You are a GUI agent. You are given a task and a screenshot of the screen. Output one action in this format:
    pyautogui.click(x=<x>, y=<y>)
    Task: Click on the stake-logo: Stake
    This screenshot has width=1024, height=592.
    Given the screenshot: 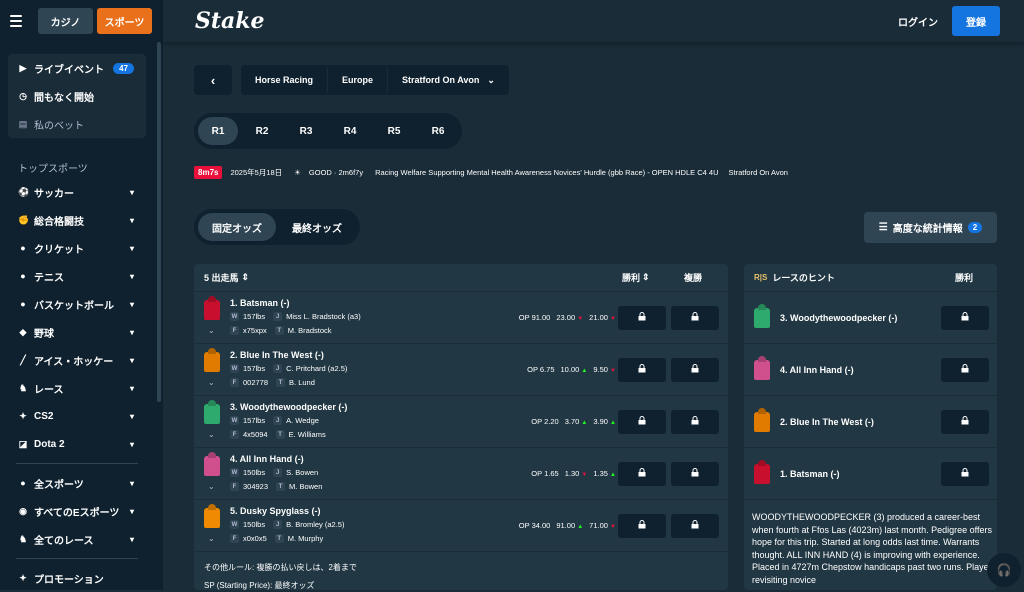 What is the action you would take?
    pyautogui.click(x=230, y=21)
    